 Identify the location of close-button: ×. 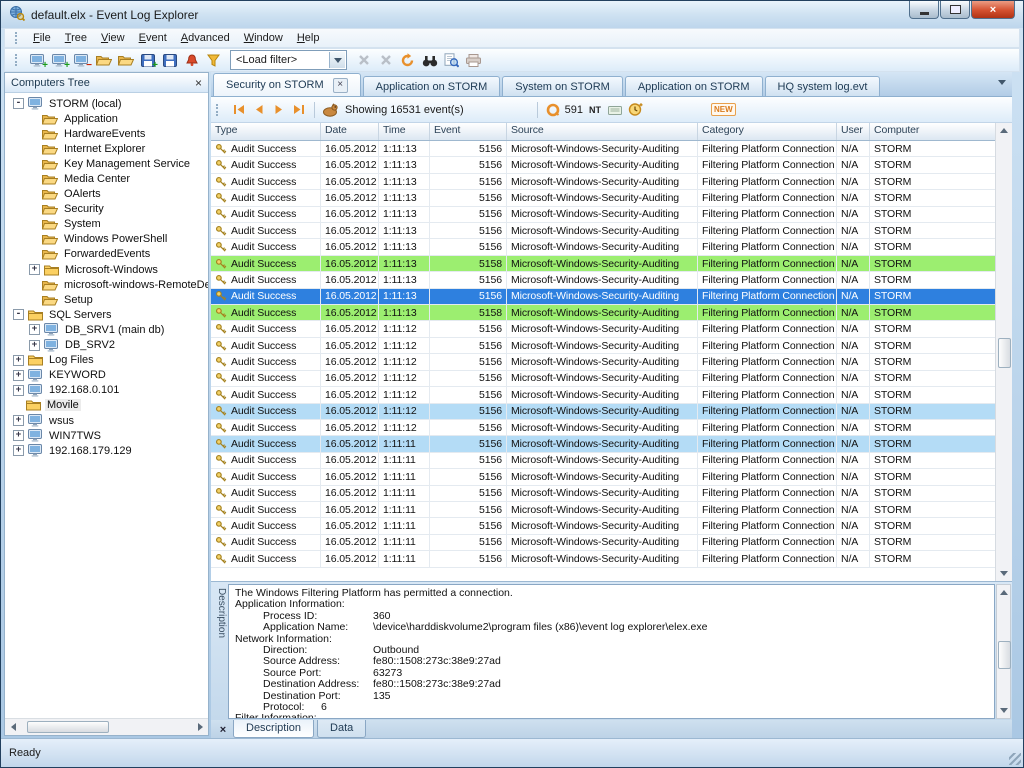
(993, 10).